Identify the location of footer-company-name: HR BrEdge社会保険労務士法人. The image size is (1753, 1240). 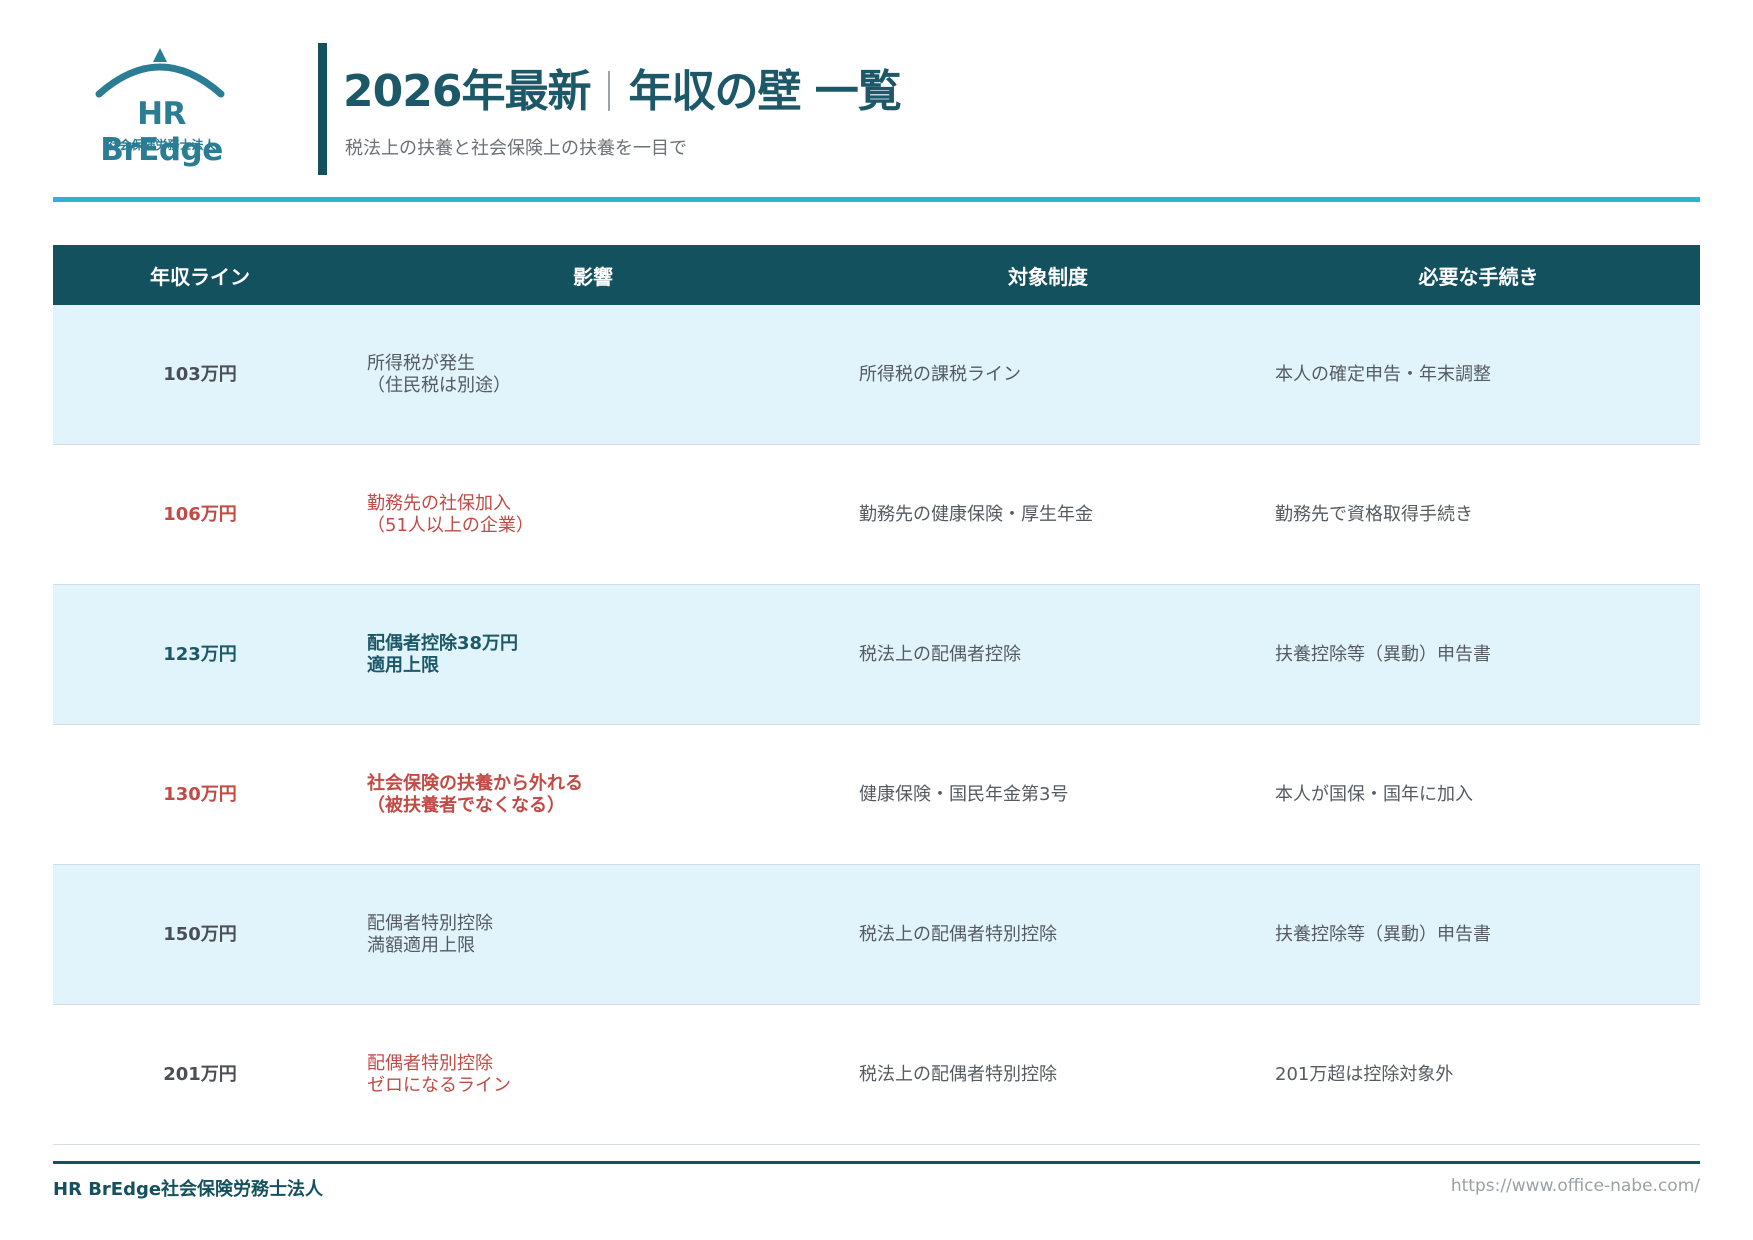
(188, 1189).